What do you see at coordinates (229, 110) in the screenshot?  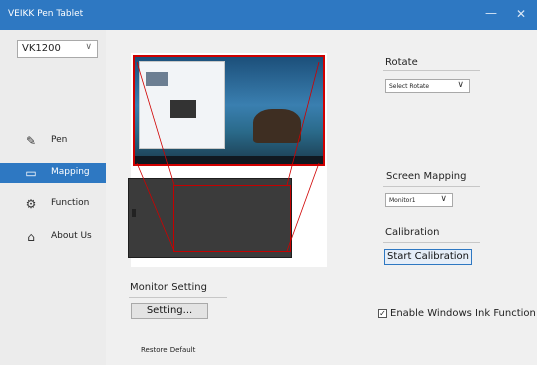 I see `monitor-preview-image` at bounding box center [229, 110].